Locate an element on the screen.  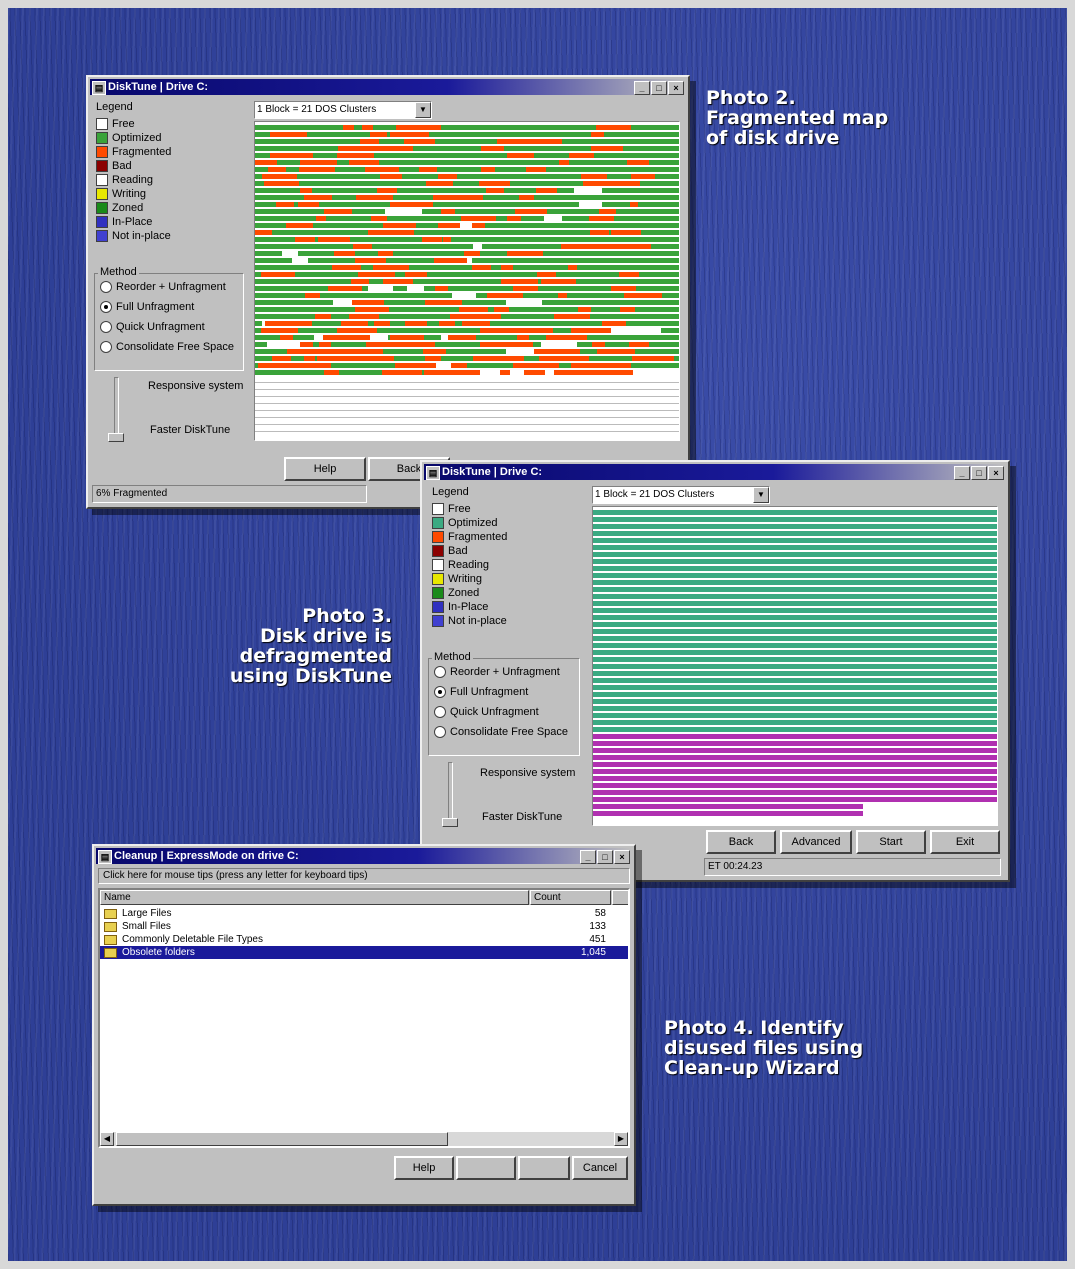
list-item: Large Files 58 is located at coordinates (364, 913).